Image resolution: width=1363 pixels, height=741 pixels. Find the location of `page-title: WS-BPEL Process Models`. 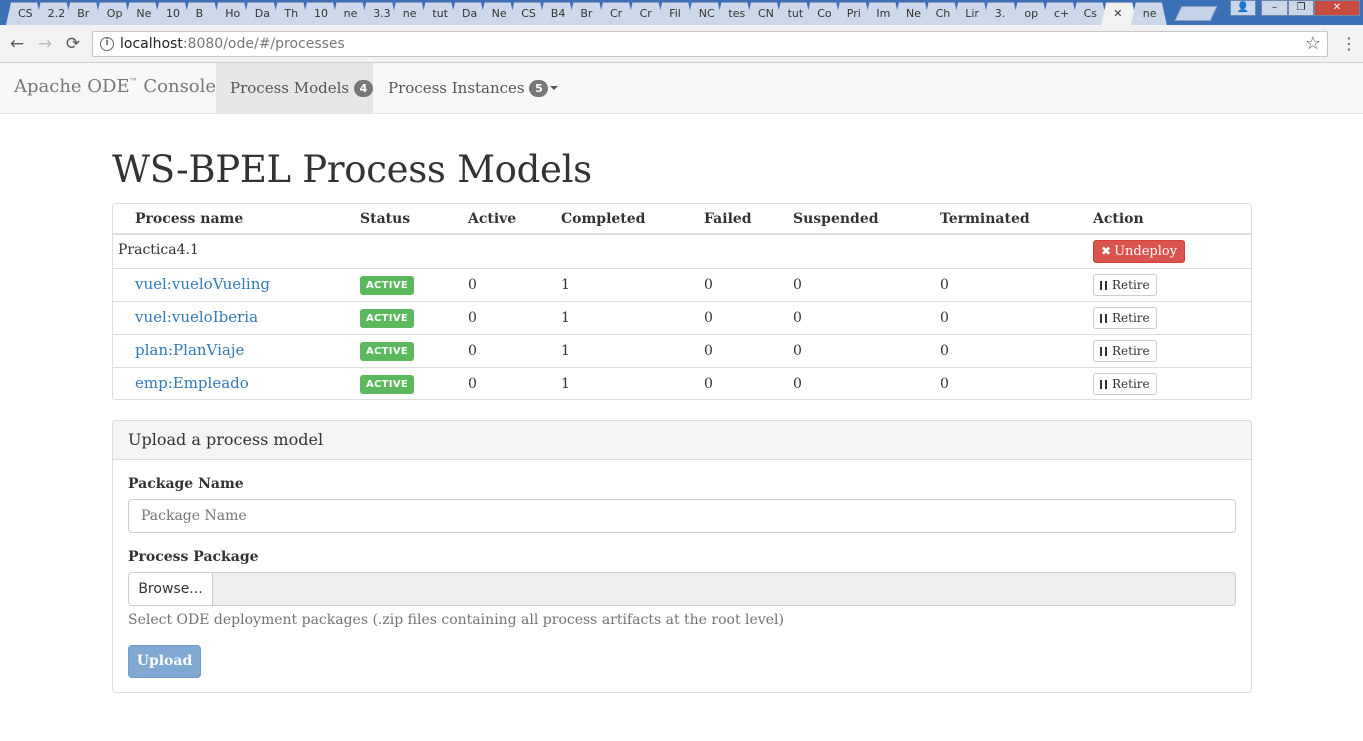

page-title: WS-BPEL Process Models is located at coordinates (352, 169).